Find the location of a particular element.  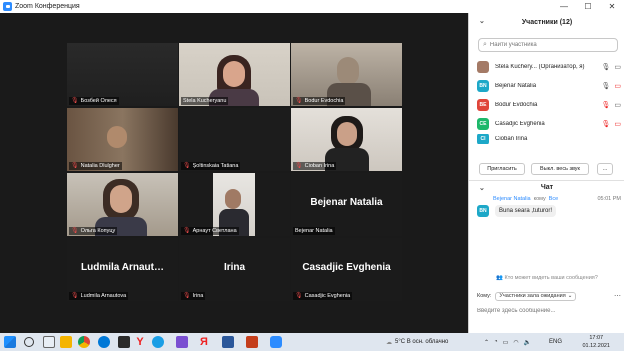

video-tile-no-camera: Bejenar Natalia Bejenar Natalia is located at coordinates (346, 204).